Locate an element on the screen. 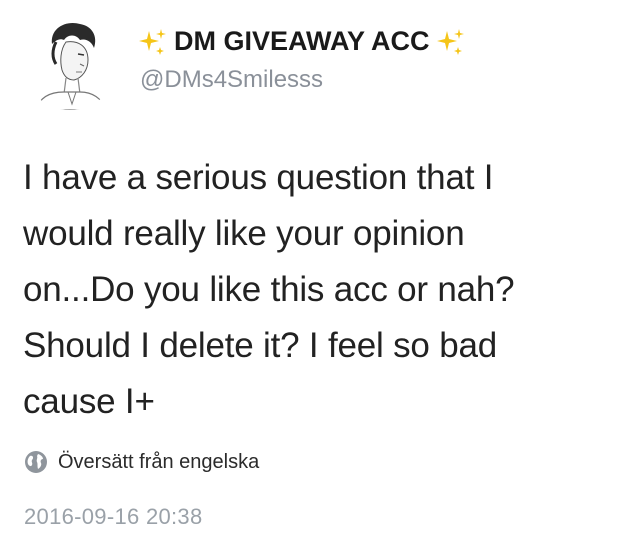 Image resolution: width=639 pixels, height=544 pixels. tweet-timestamp: 2016-09-16 20:38 is located at coordinates (113, 517).